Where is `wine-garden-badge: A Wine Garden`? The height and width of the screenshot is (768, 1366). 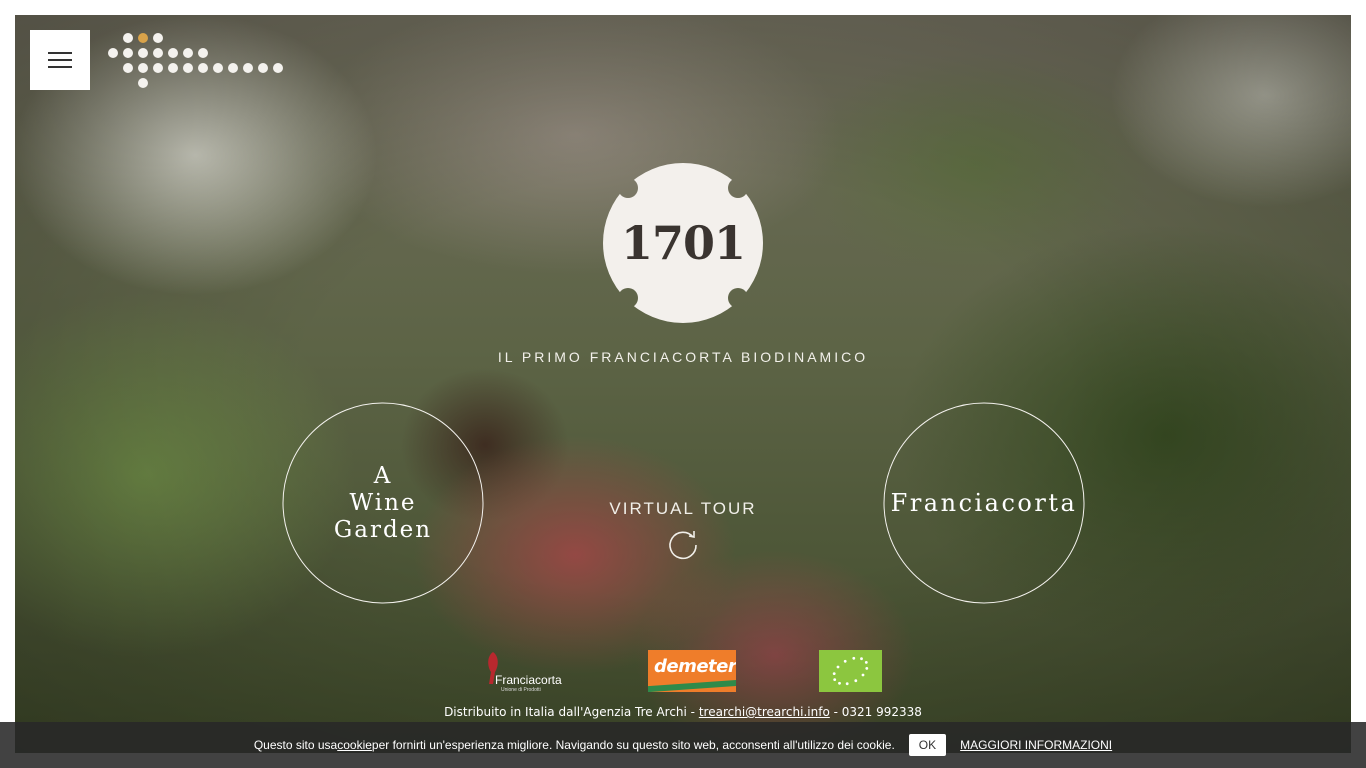 wine-garden-badge: A Wine Garden is located at coordinates (383, 503).